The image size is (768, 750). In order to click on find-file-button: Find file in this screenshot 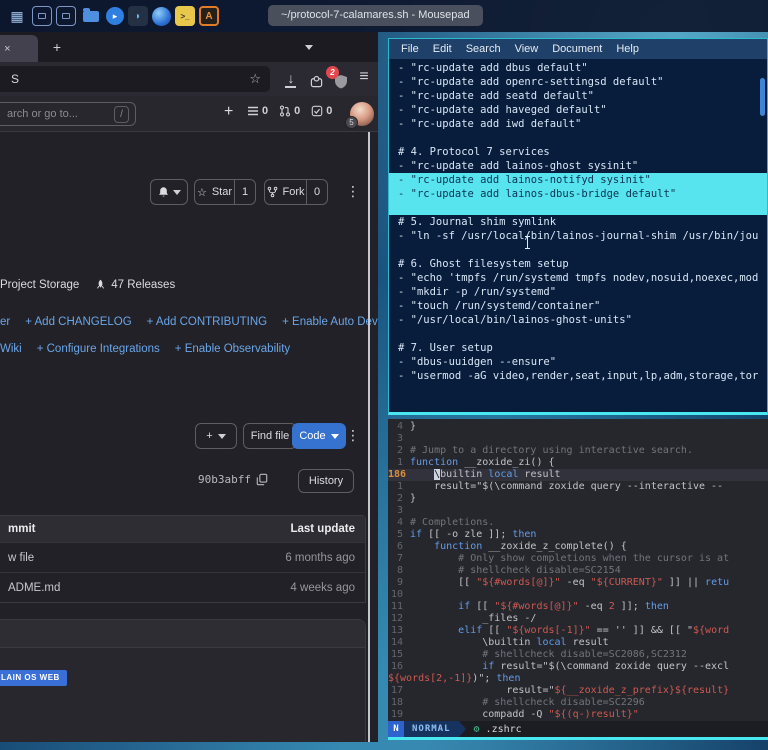, I will do `click(270, 436)`.